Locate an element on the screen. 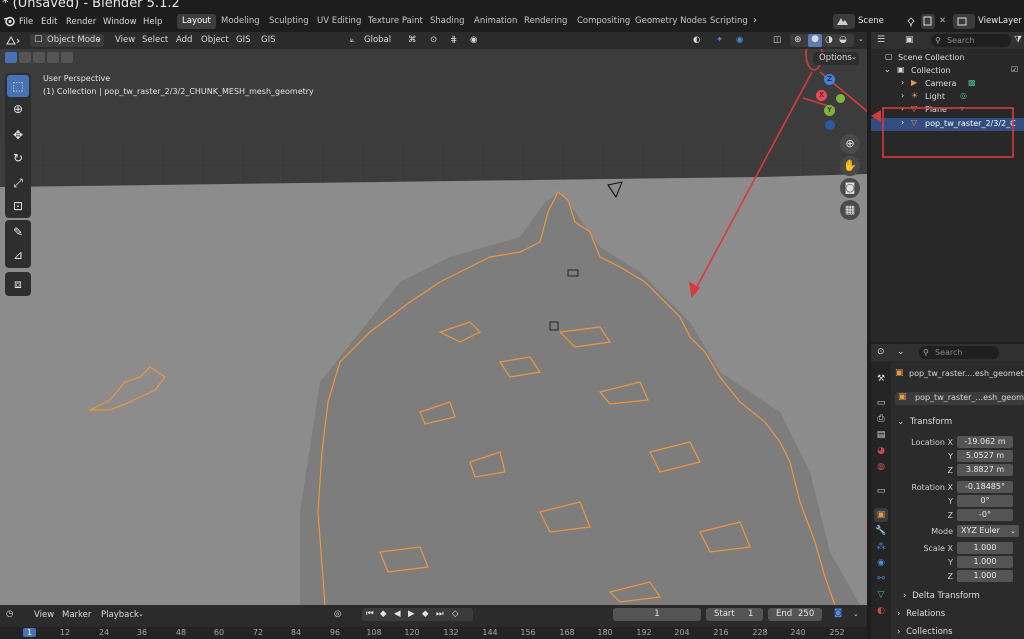 The height and width of the screenshot is (639, 1024). outliner-scene-collection: ▢ Scene Collection is located at coordinates (947, 58).